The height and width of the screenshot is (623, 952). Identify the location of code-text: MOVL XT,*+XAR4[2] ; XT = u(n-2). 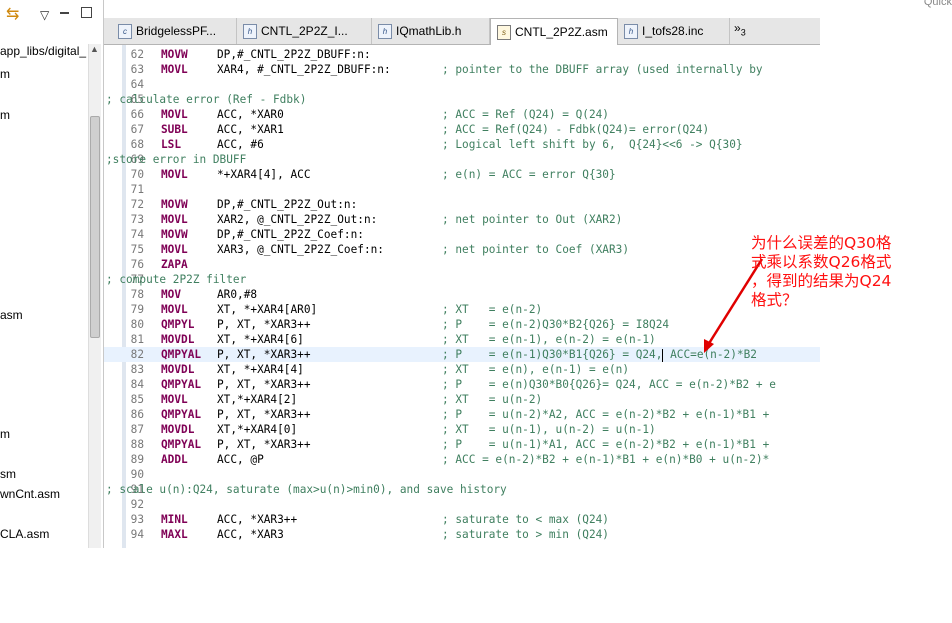
(351, 399).